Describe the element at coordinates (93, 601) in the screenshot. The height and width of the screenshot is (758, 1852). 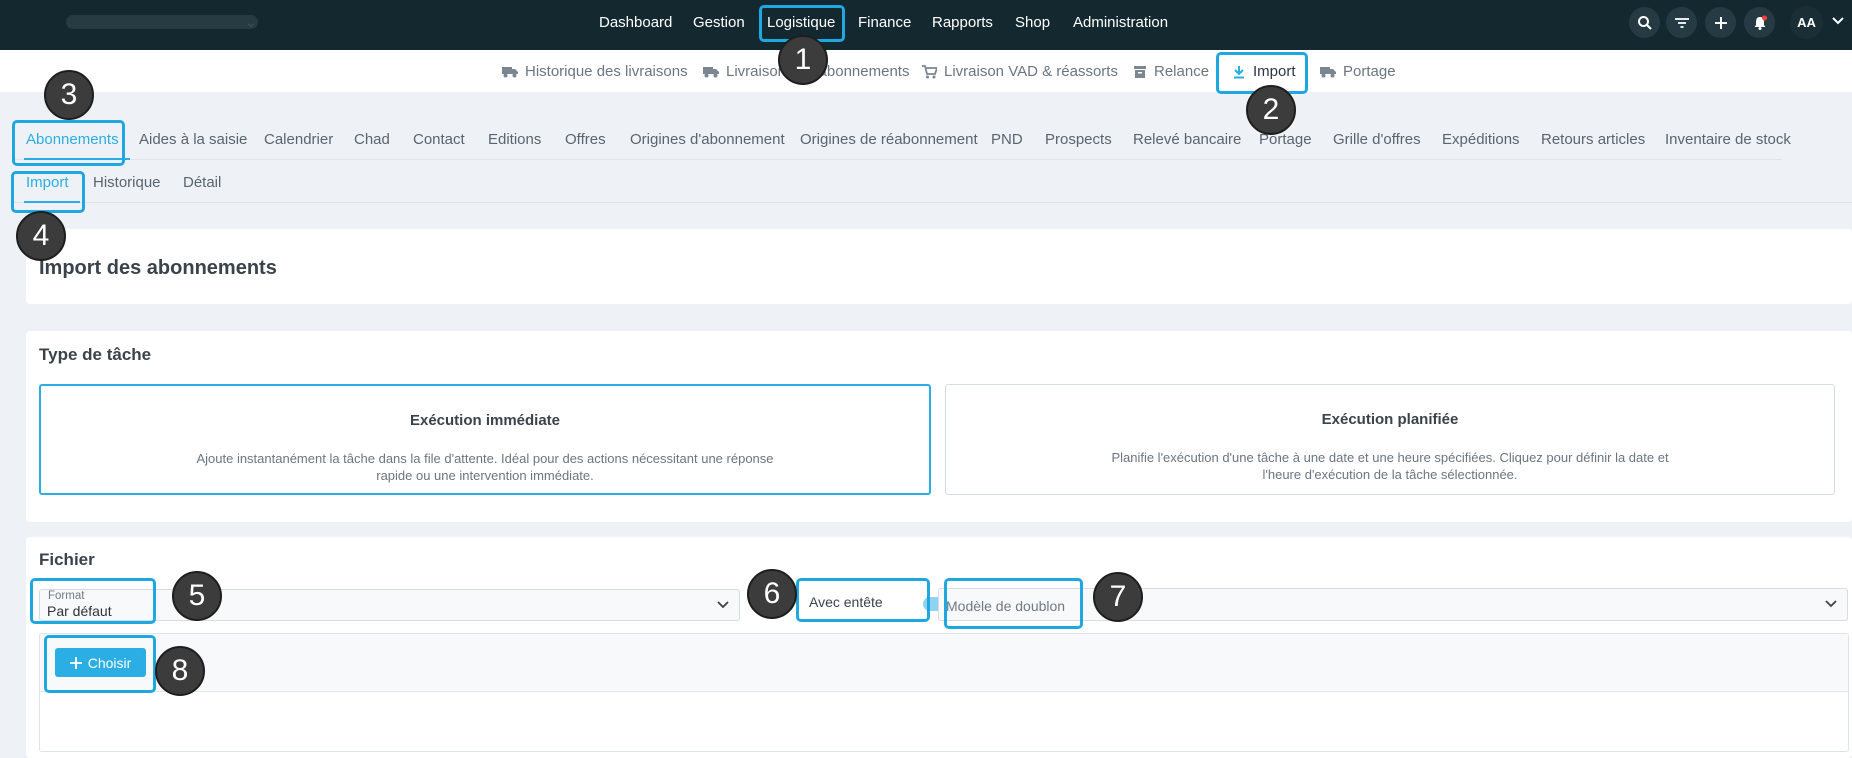
I see `highlight-format` at that location.